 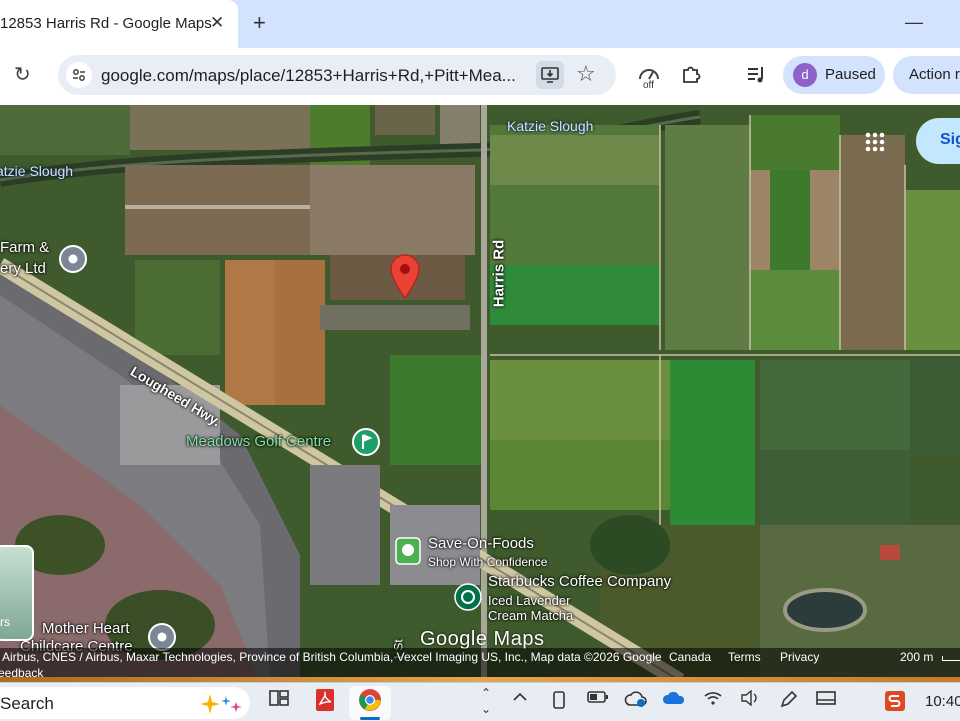 I want to click on save-on-foods-icon, so click(x=408, y=553).